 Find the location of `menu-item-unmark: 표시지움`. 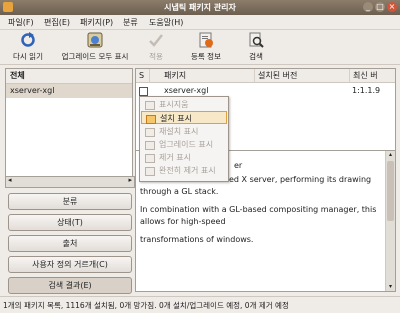

menu-item-unmark: 표시지움 is located at coordinates (184, 104).